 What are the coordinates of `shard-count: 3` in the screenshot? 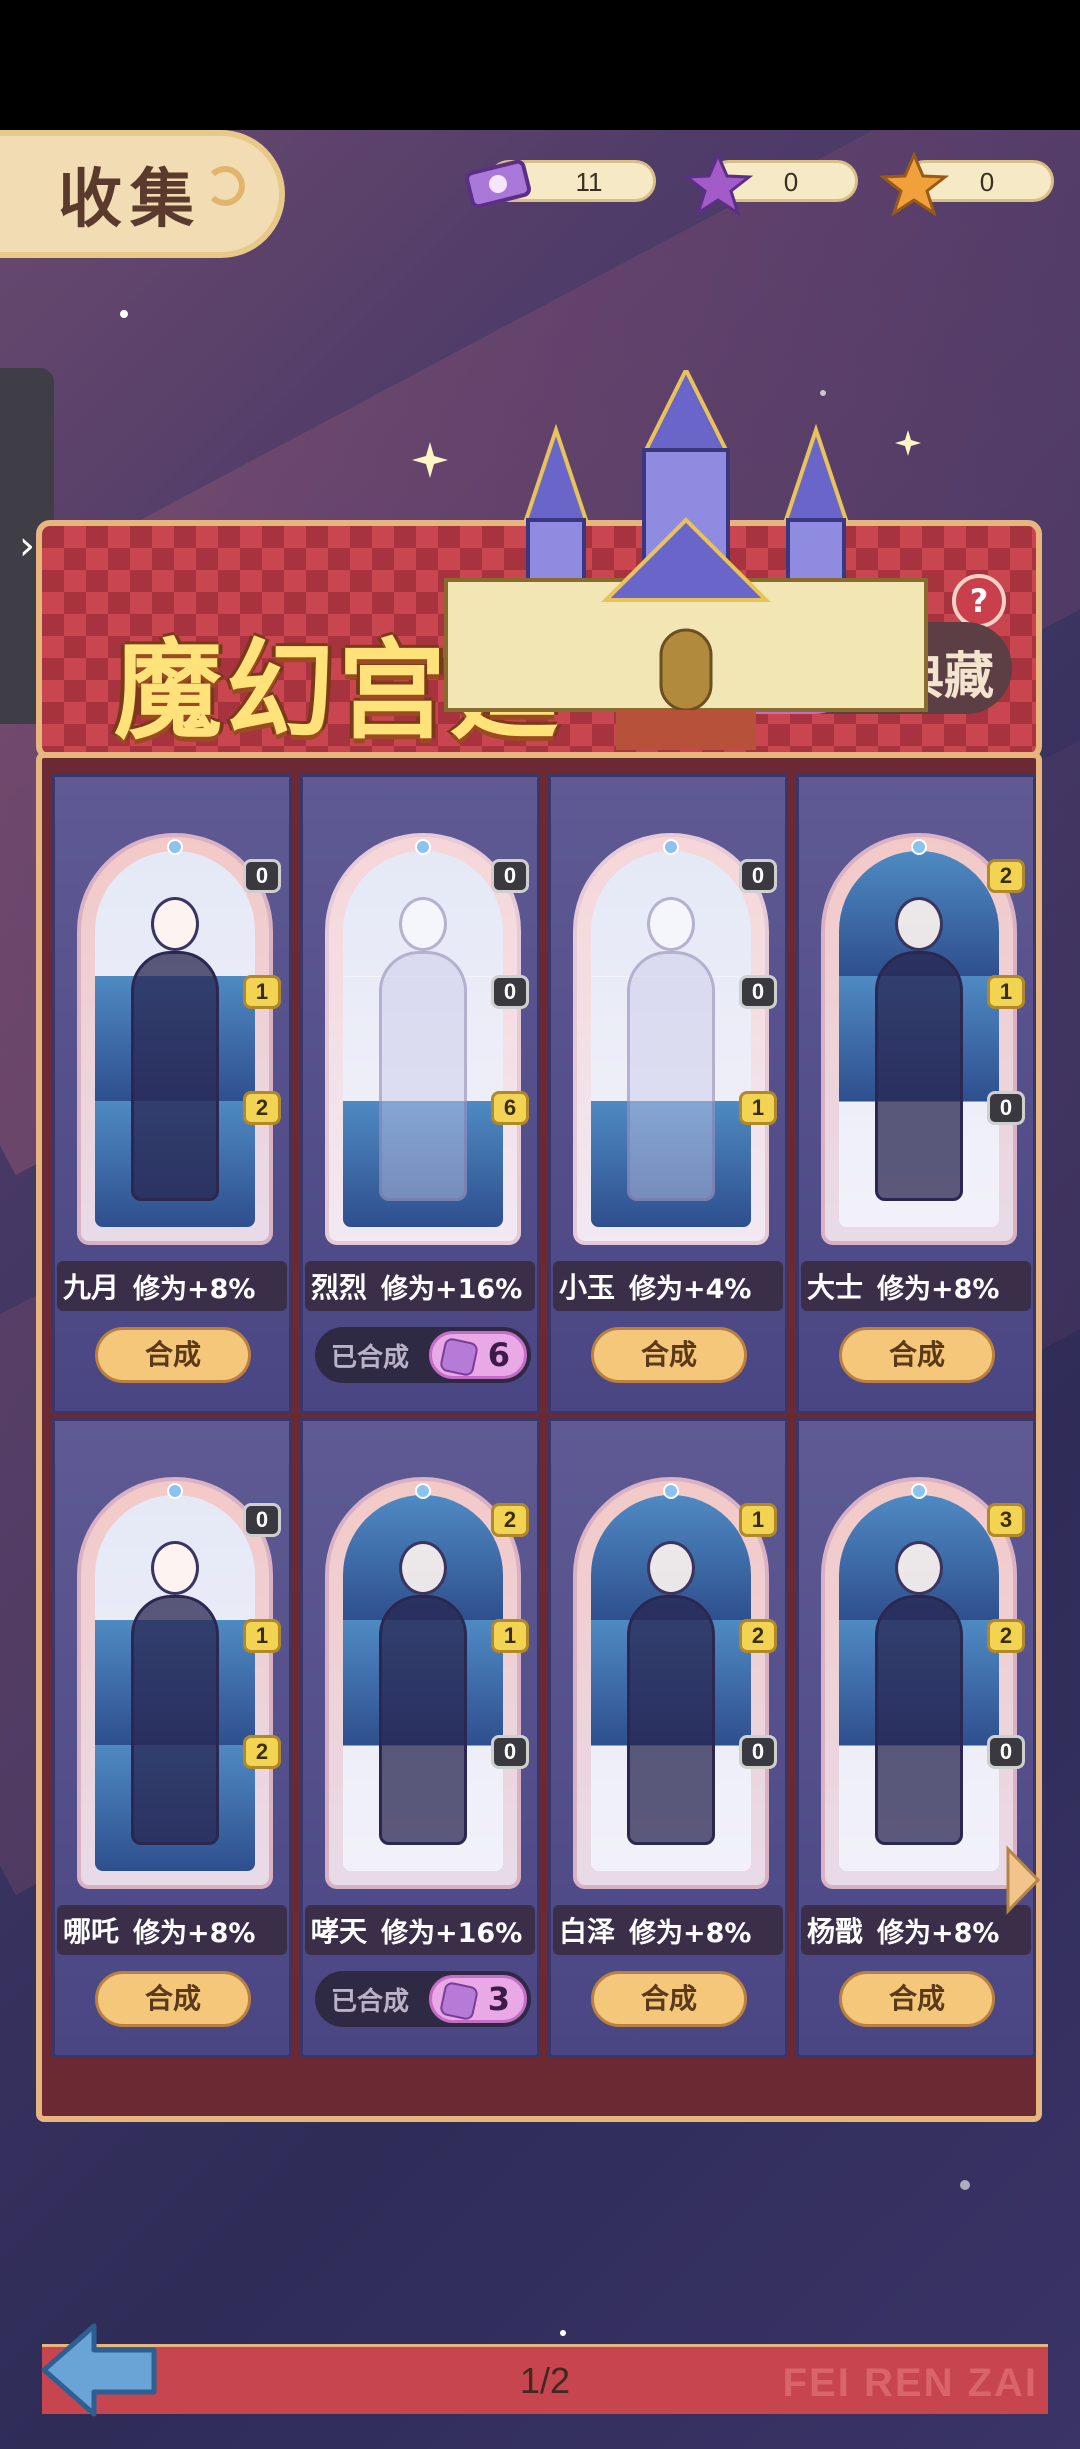 It's located at (498, 1999).